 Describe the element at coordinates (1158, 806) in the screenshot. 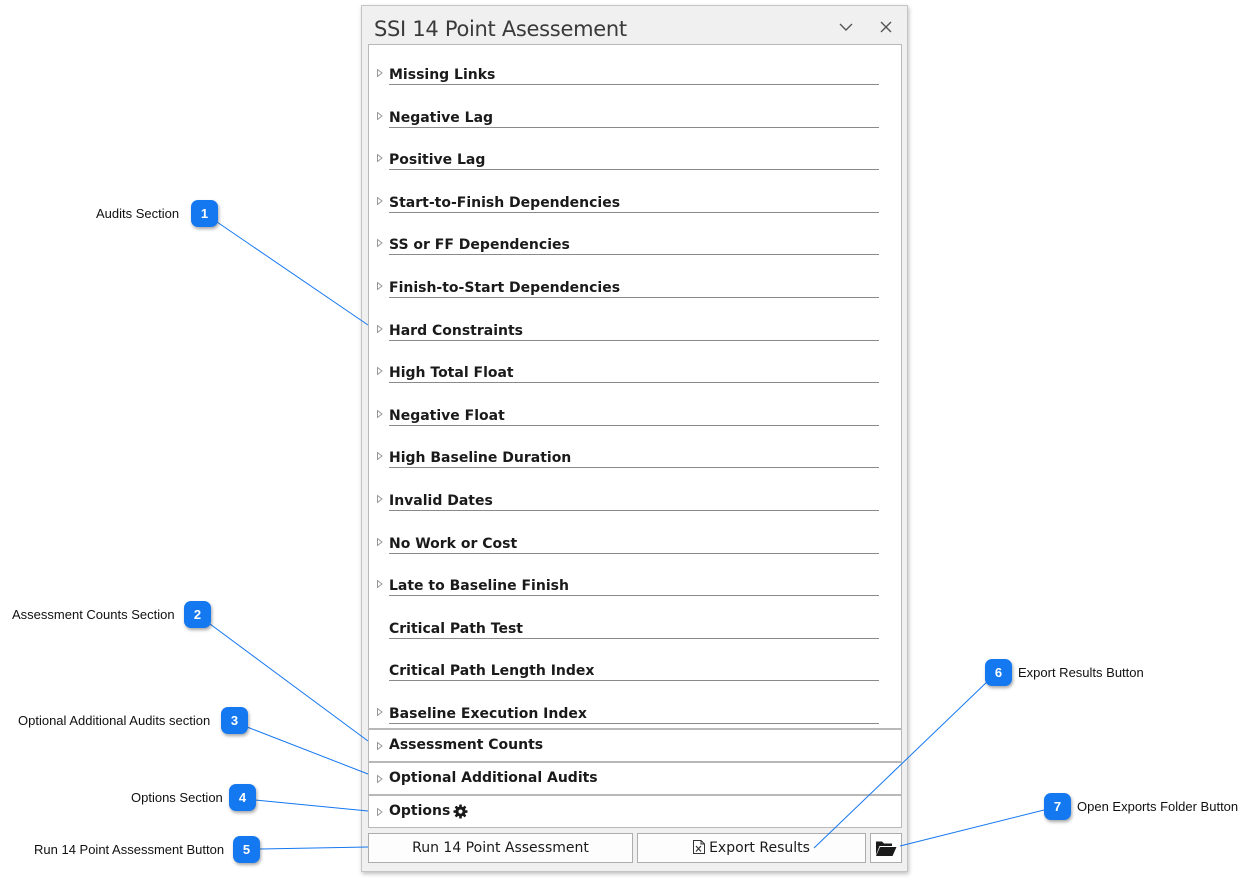

I see `callout-label-7: Open Exports Folder Button` at that location.